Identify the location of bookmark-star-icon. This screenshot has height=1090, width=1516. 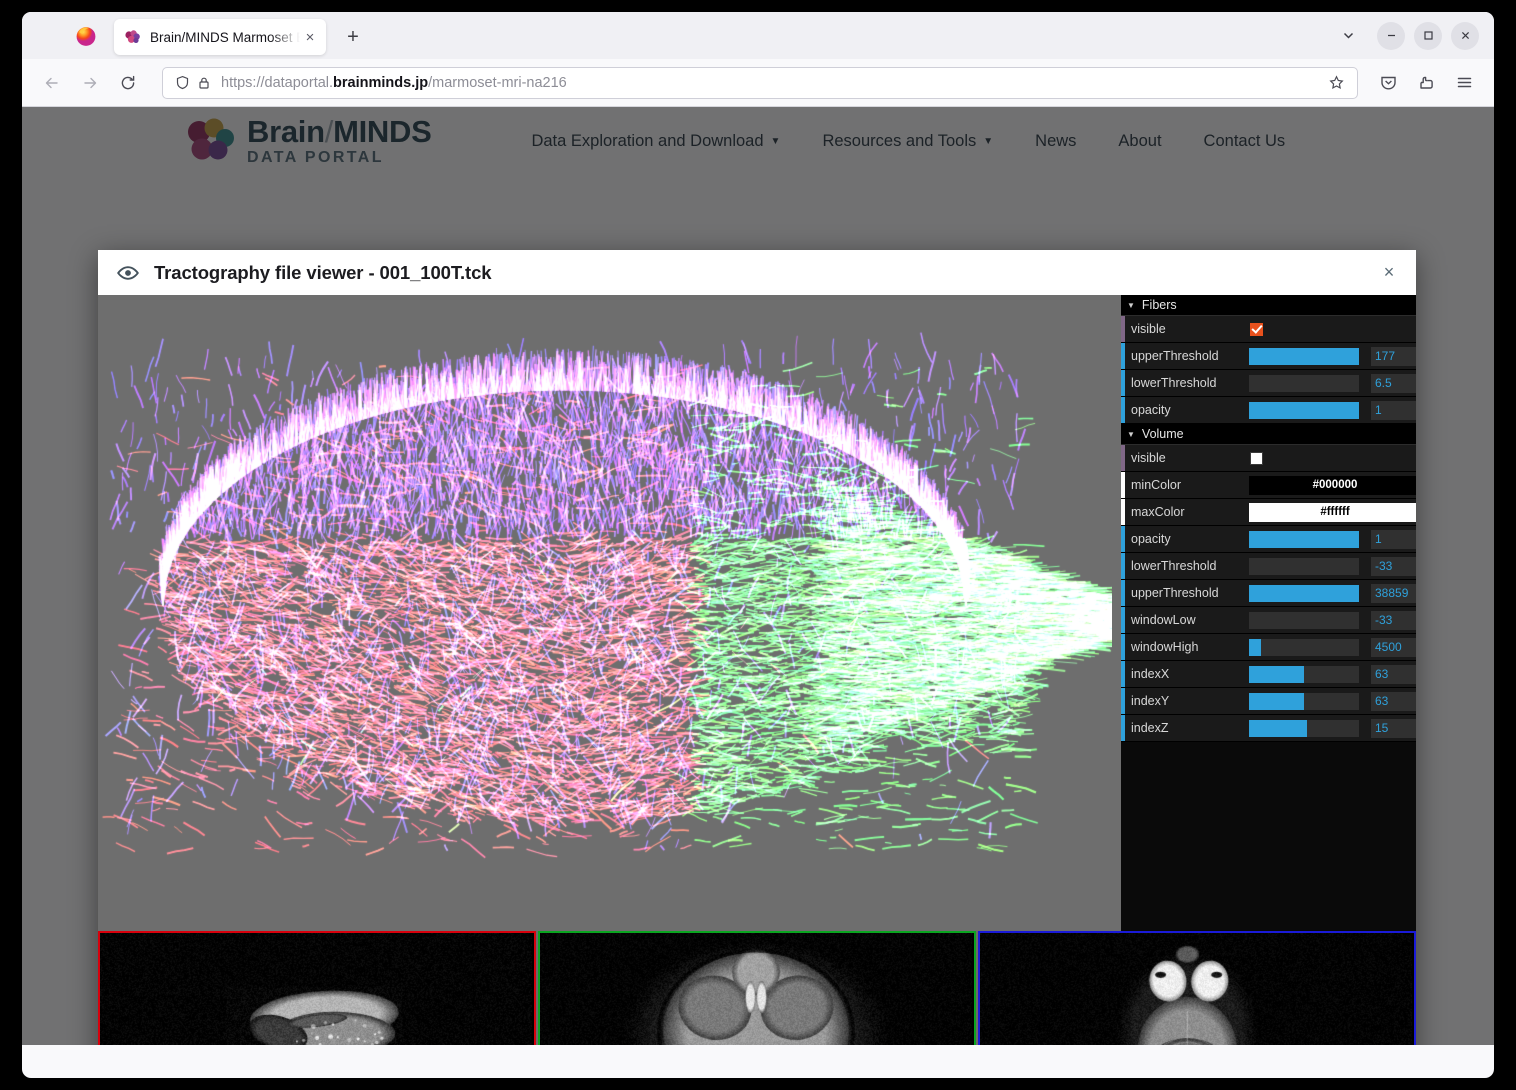
(1336, 82).